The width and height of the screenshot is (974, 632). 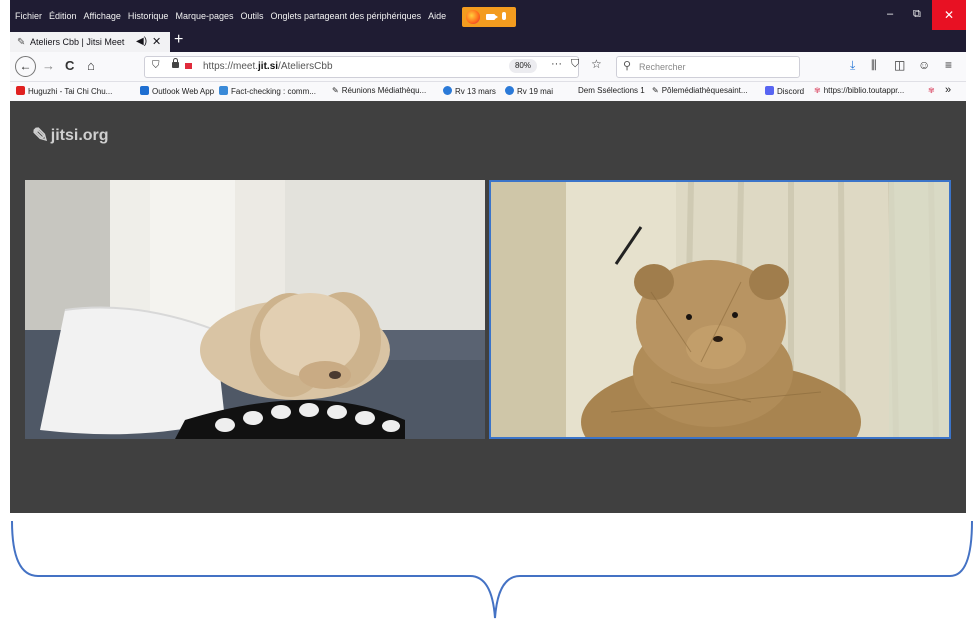 What do you see at coordinates (28, 16) in the screenshot?
I see `menu-fichier: Fichier` at bounding box center [28, 16].